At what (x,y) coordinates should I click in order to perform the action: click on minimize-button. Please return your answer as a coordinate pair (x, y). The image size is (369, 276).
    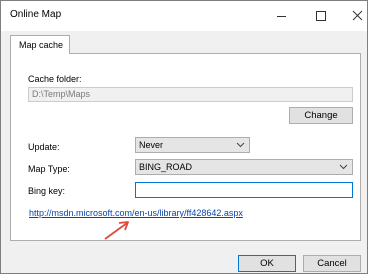
    Looking at the image, I should click on (281, 16).